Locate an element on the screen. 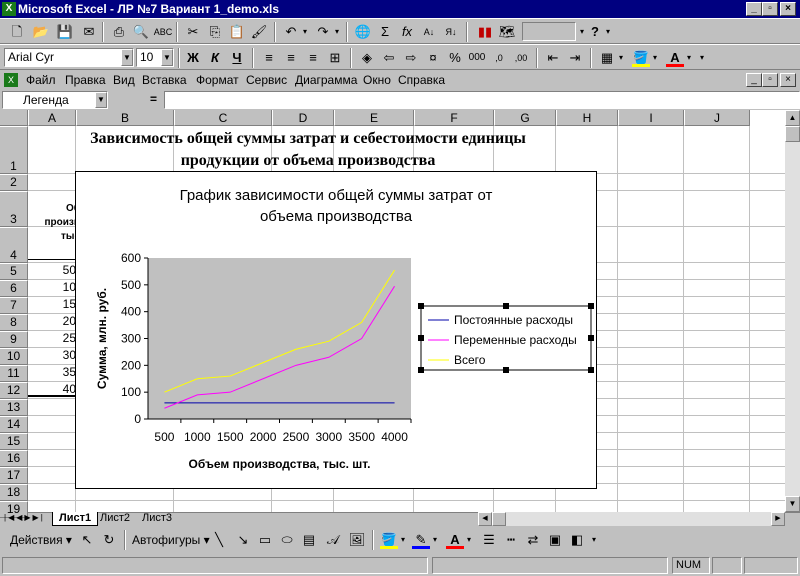 This screenshot has width=800, height=576. font-name-dropdown-icon: ▼ is located at coordinates (127, 57).